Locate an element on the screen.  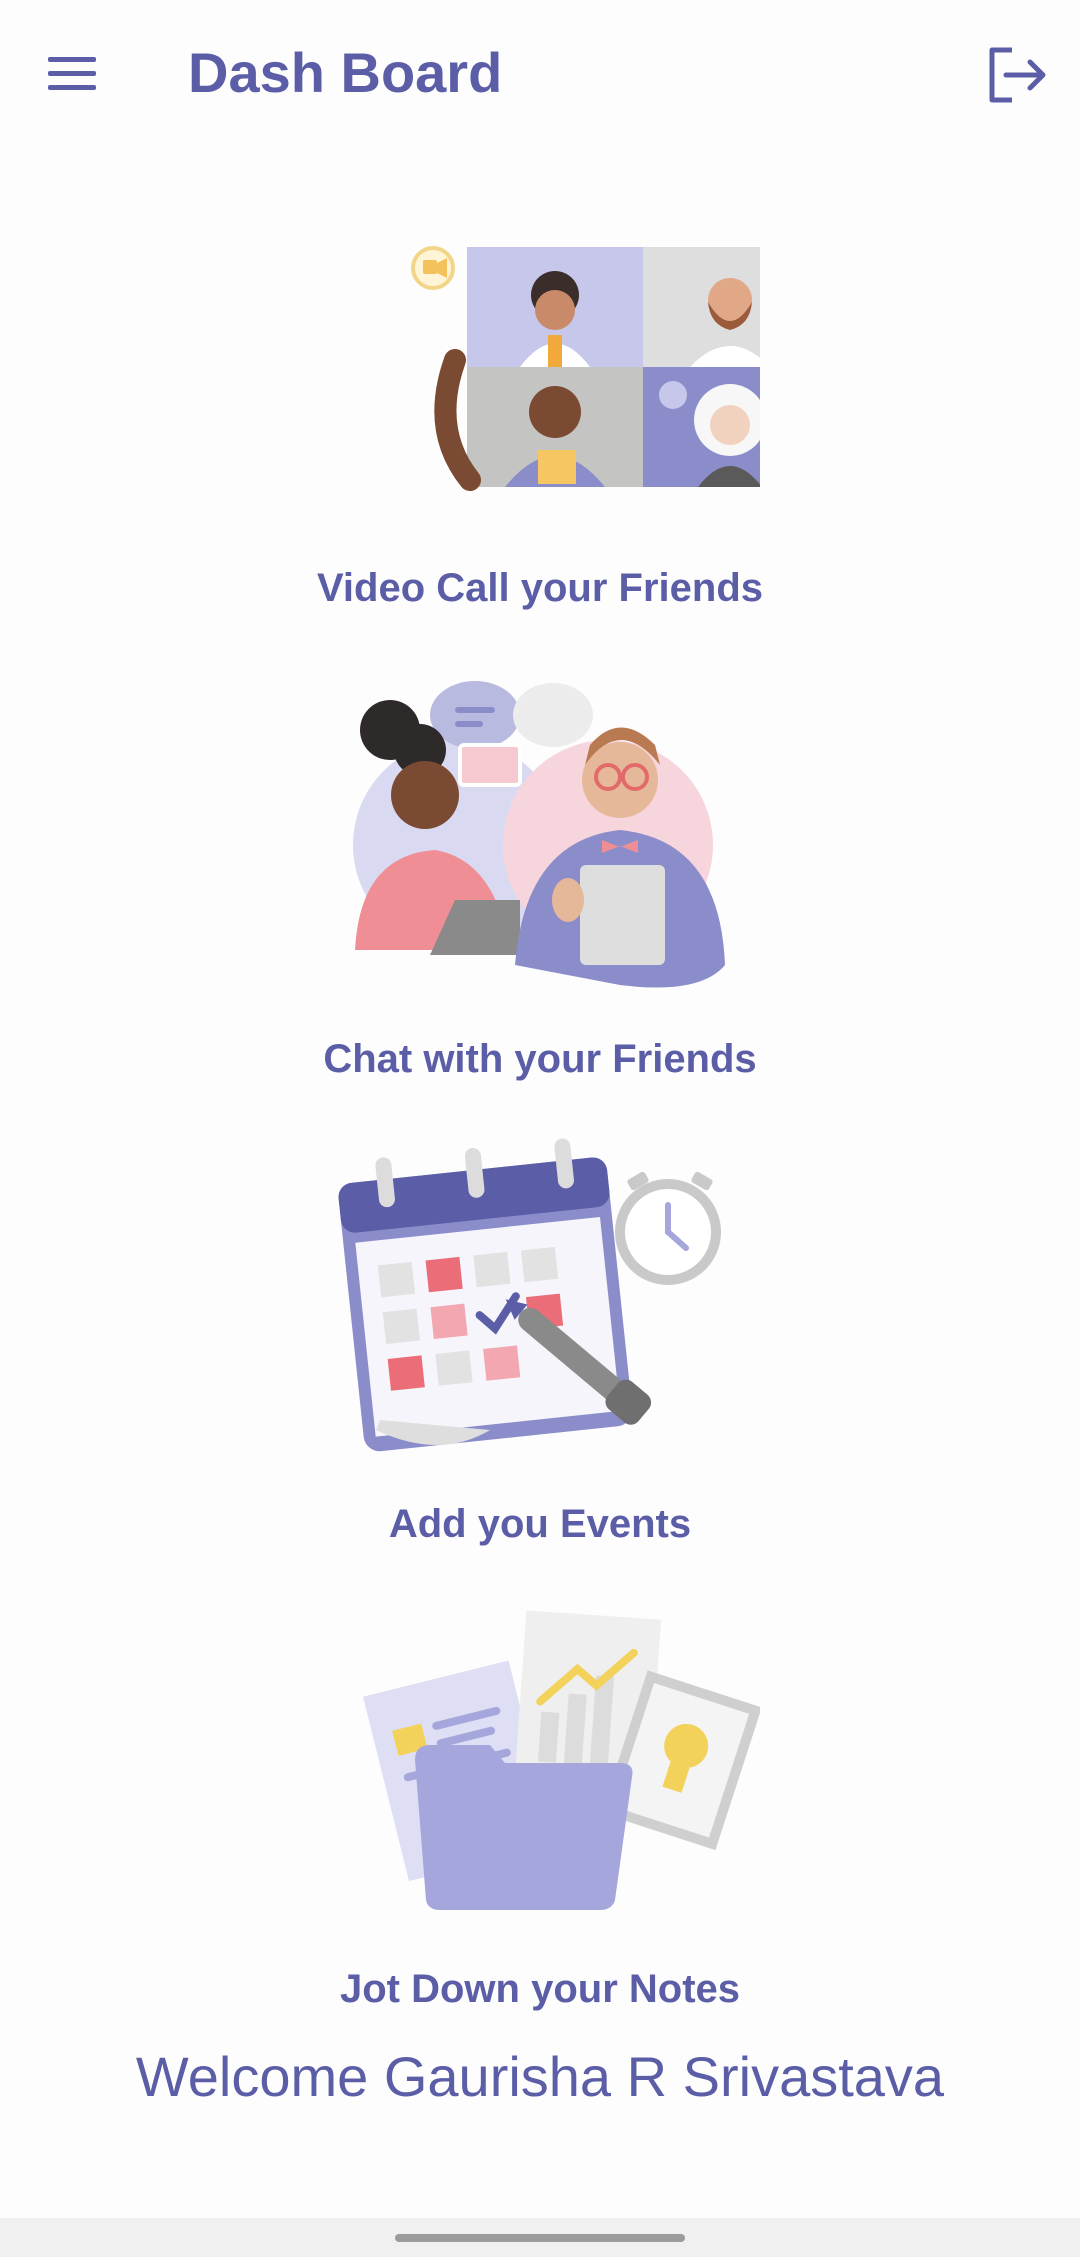
notes-card: Jot Down your Notes is located at coordinates (540, 1815).